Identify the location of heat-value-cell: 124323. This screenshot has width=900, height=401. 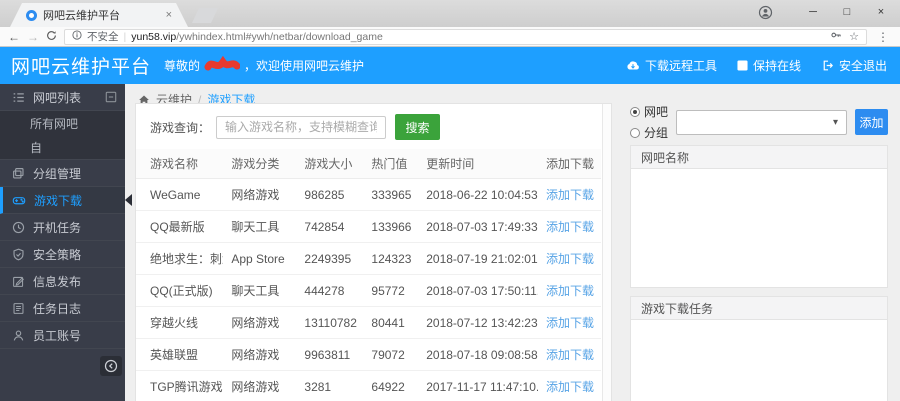
(391, 258).